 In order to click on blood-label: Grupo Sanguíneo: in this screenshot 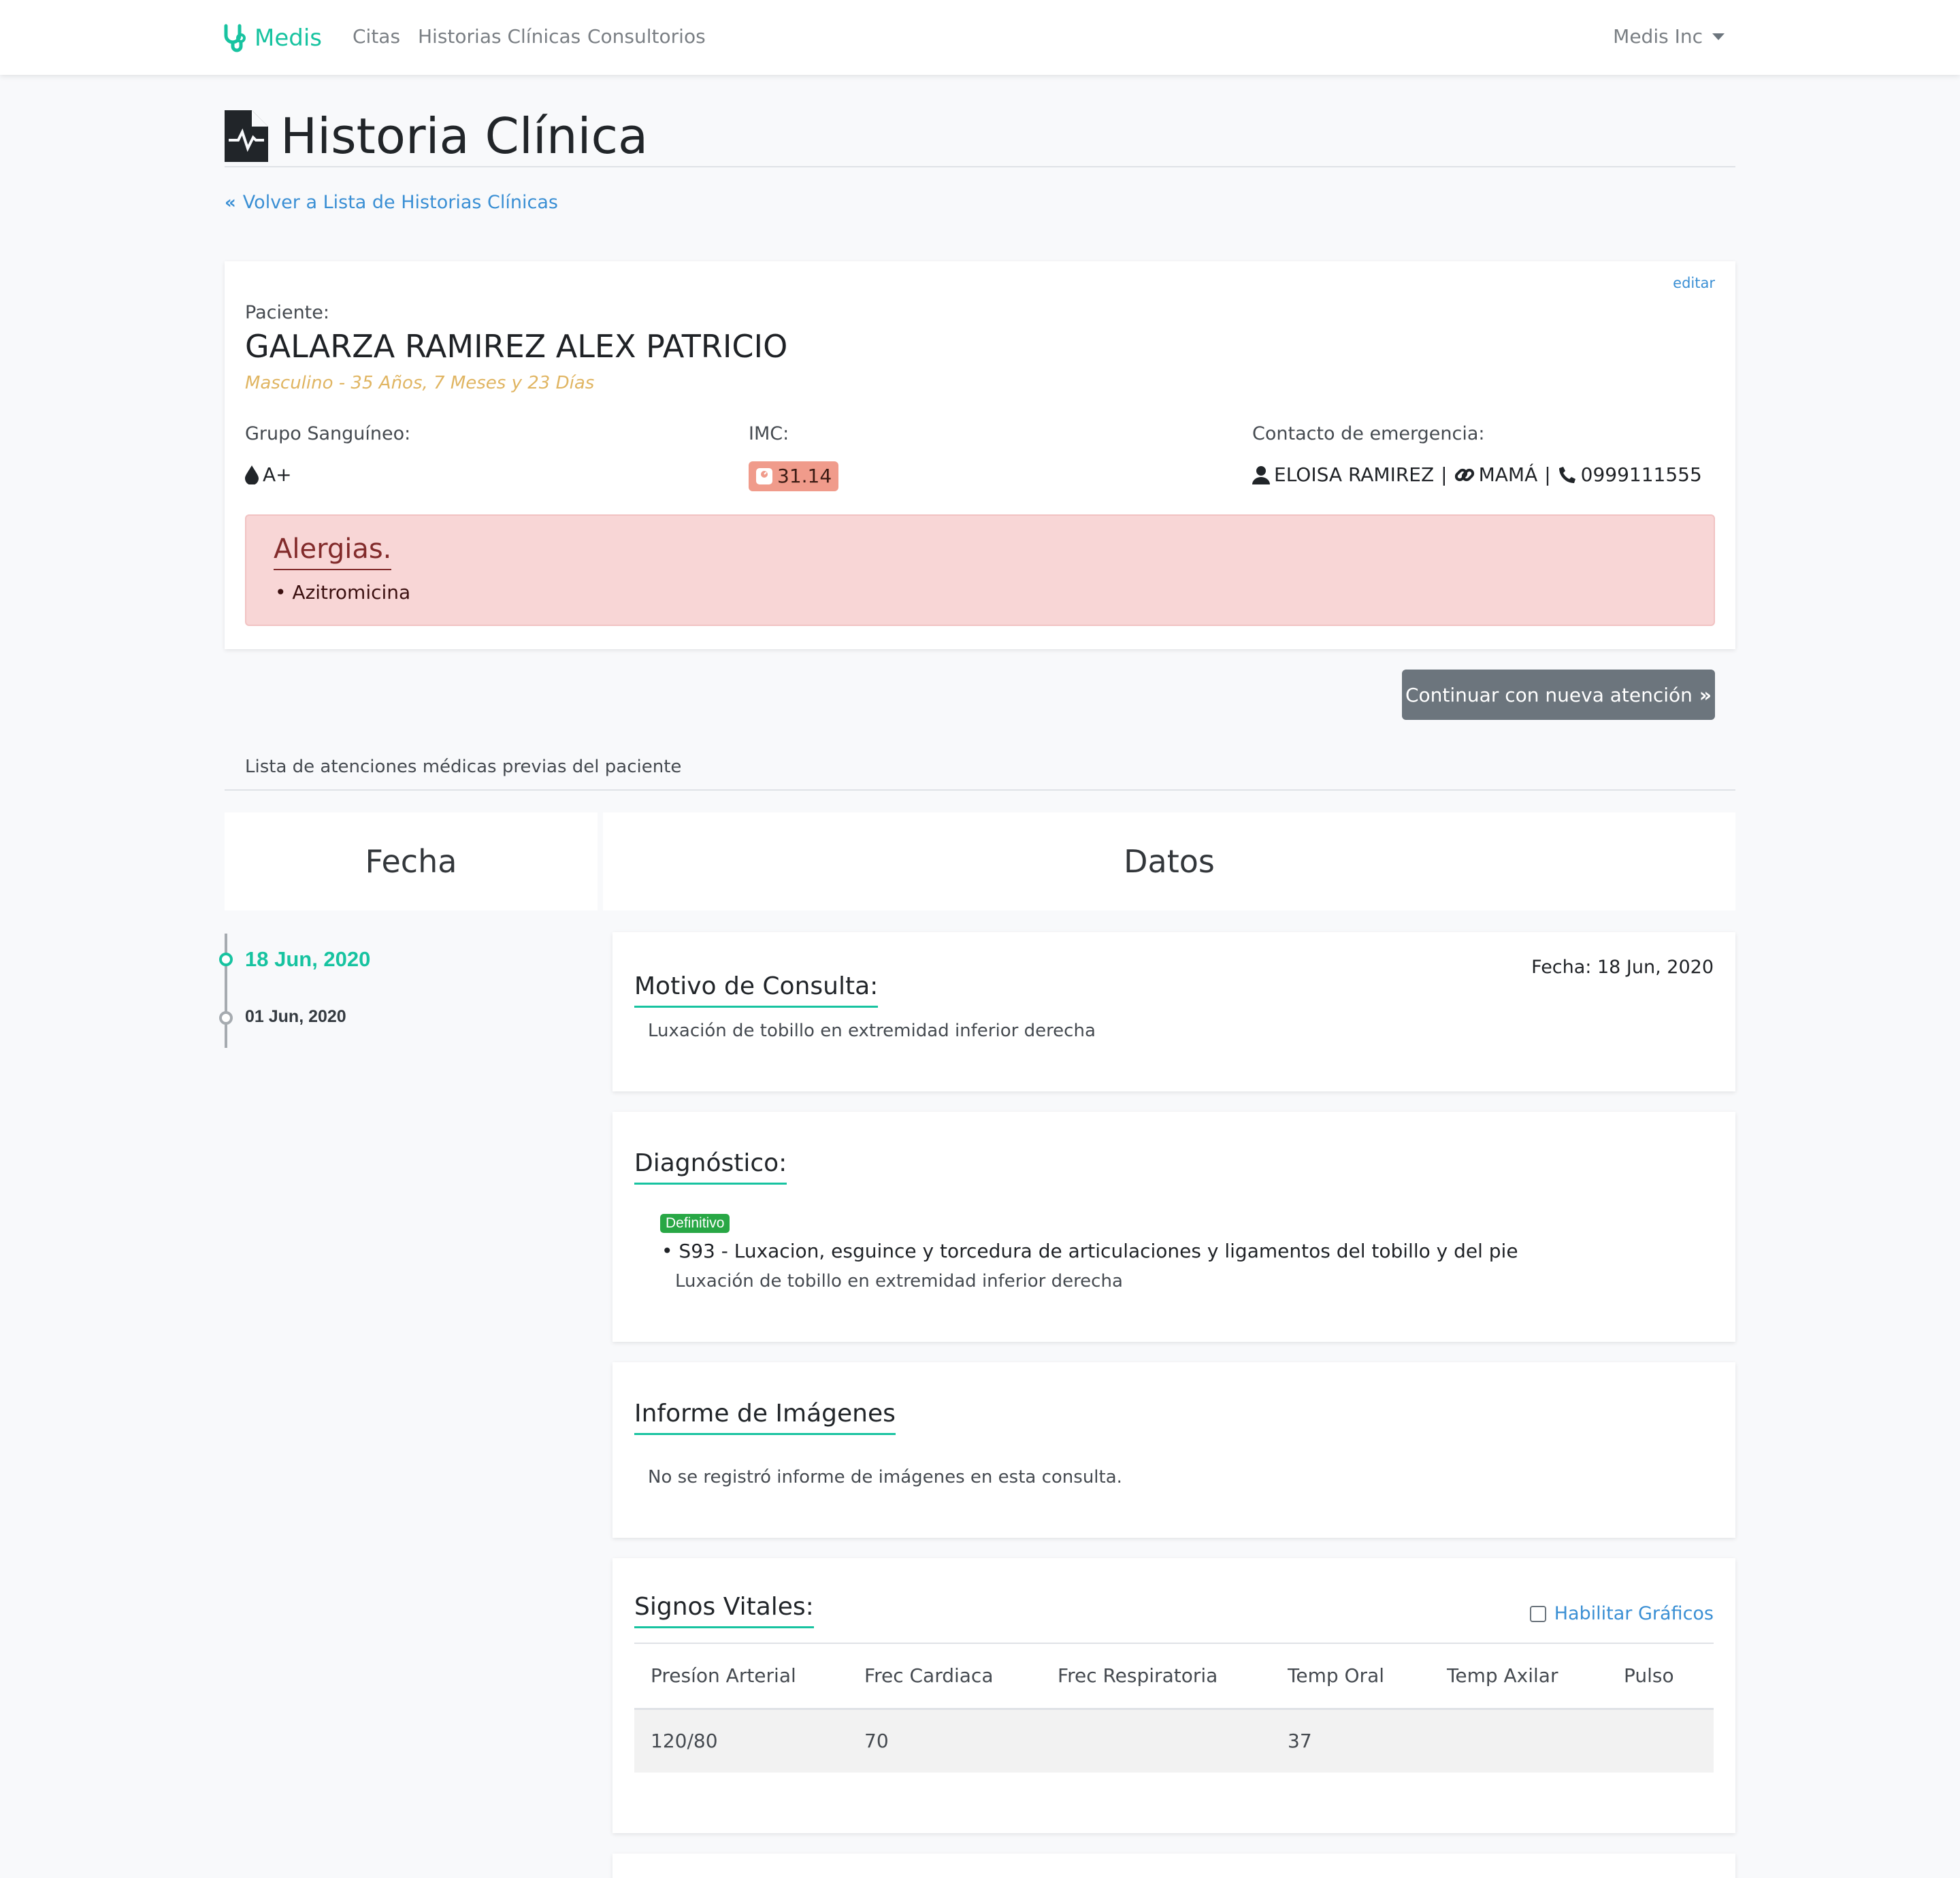, I will do `click(328, 433)`.